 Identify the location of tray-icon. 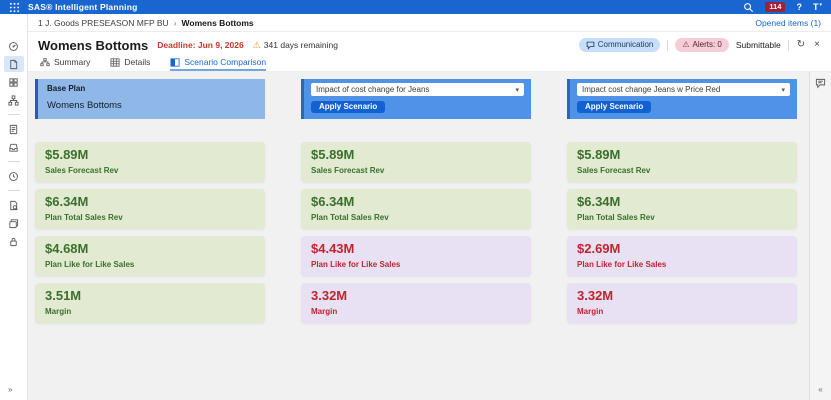
(14, 147).